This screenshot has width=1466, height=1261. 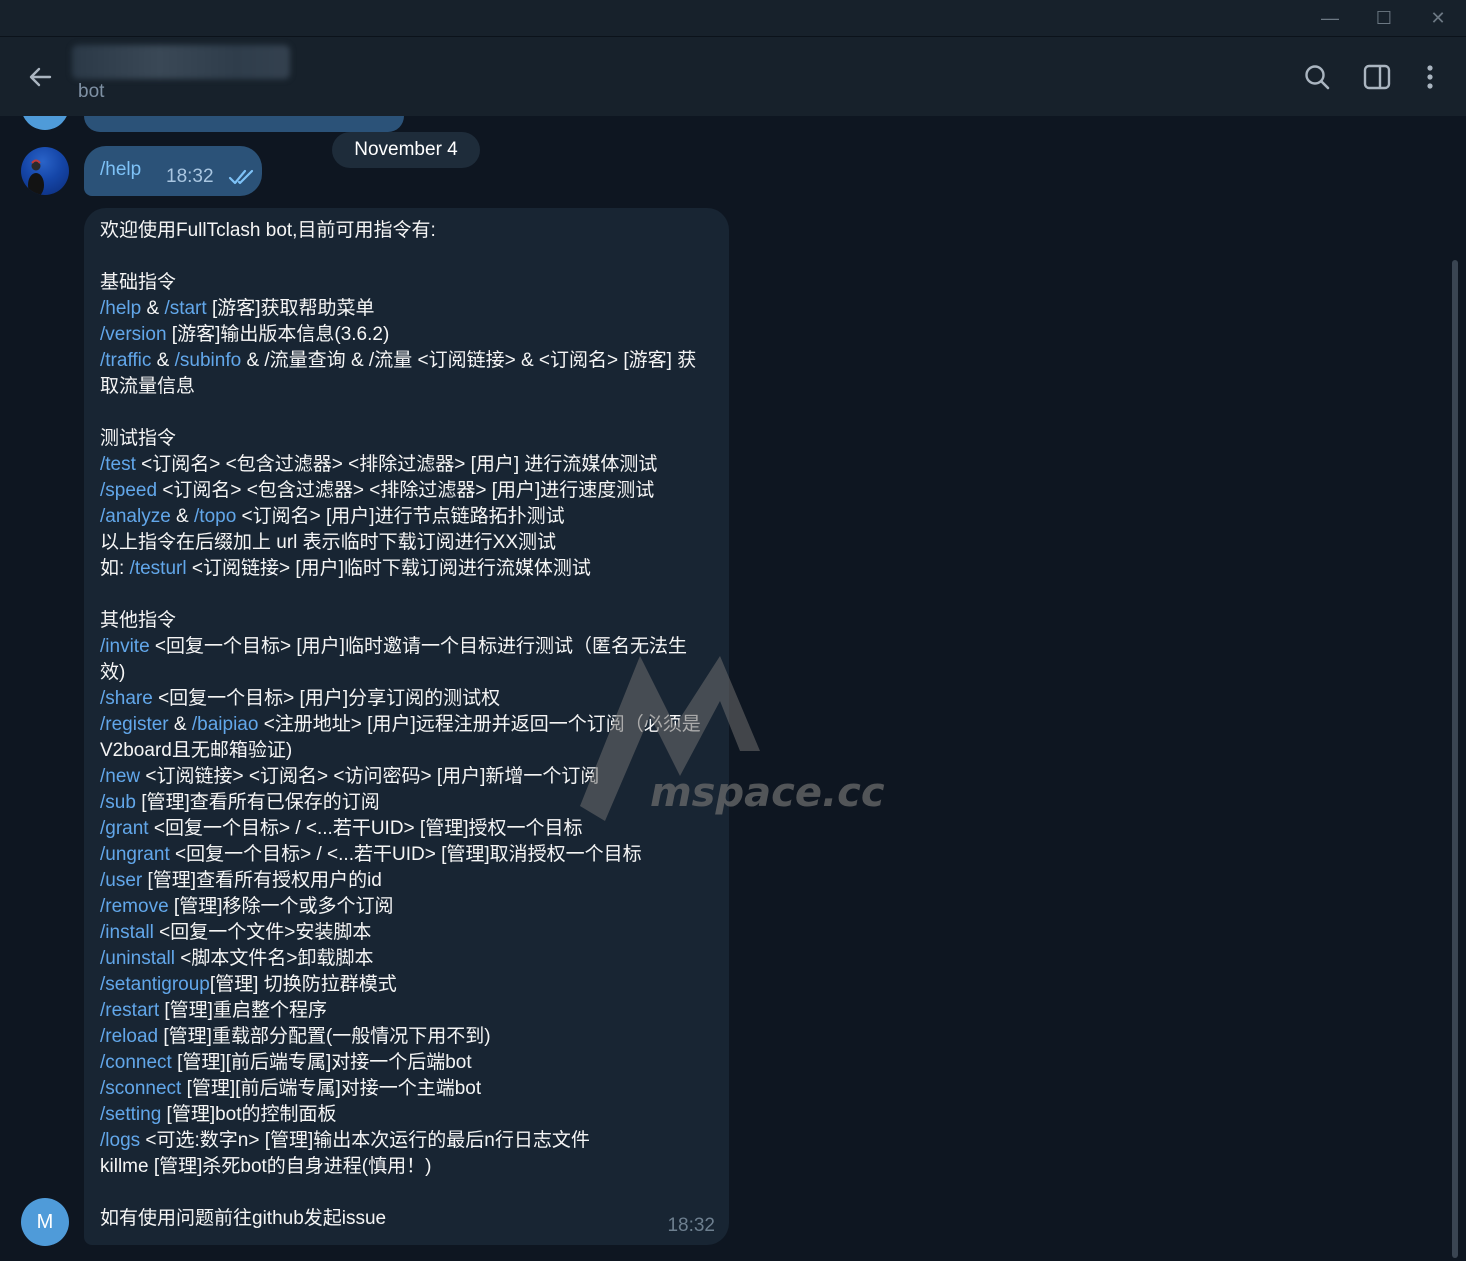 I want to click on minimize-icon: —, so click(x=1330, y=18).